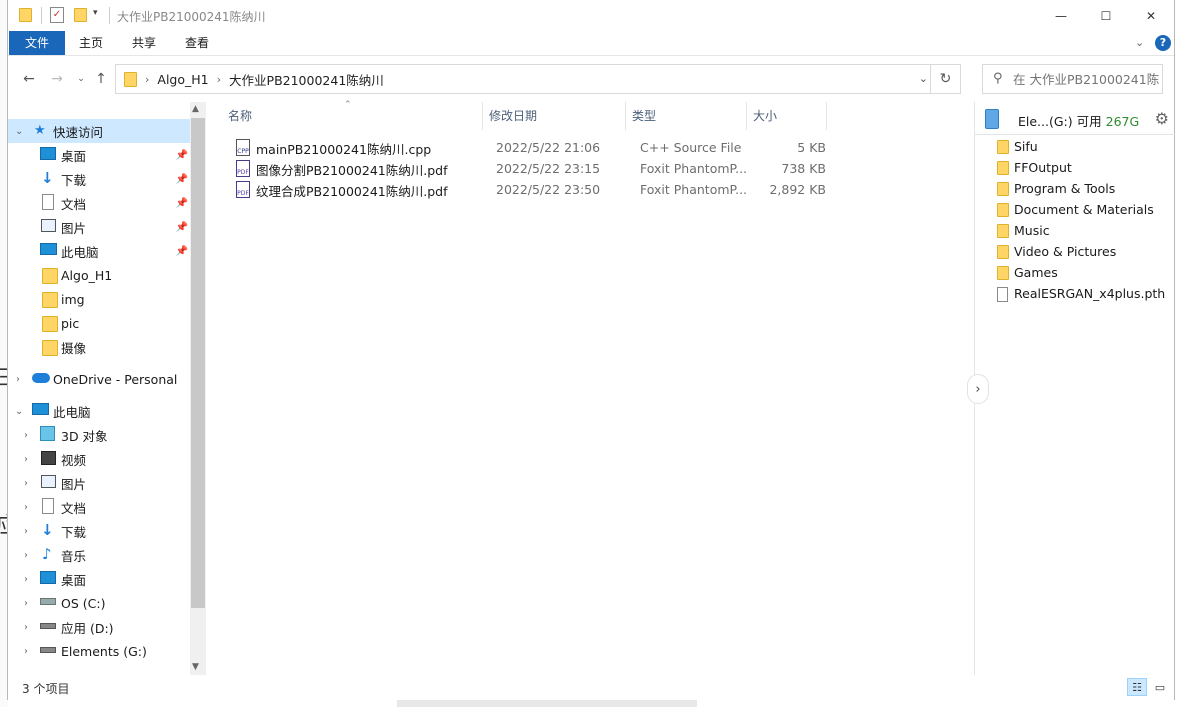 The height and width of the screenshot is (707, 1182). I want to click on nav-item-desktop: 桌面 📌, so click(99, 155).